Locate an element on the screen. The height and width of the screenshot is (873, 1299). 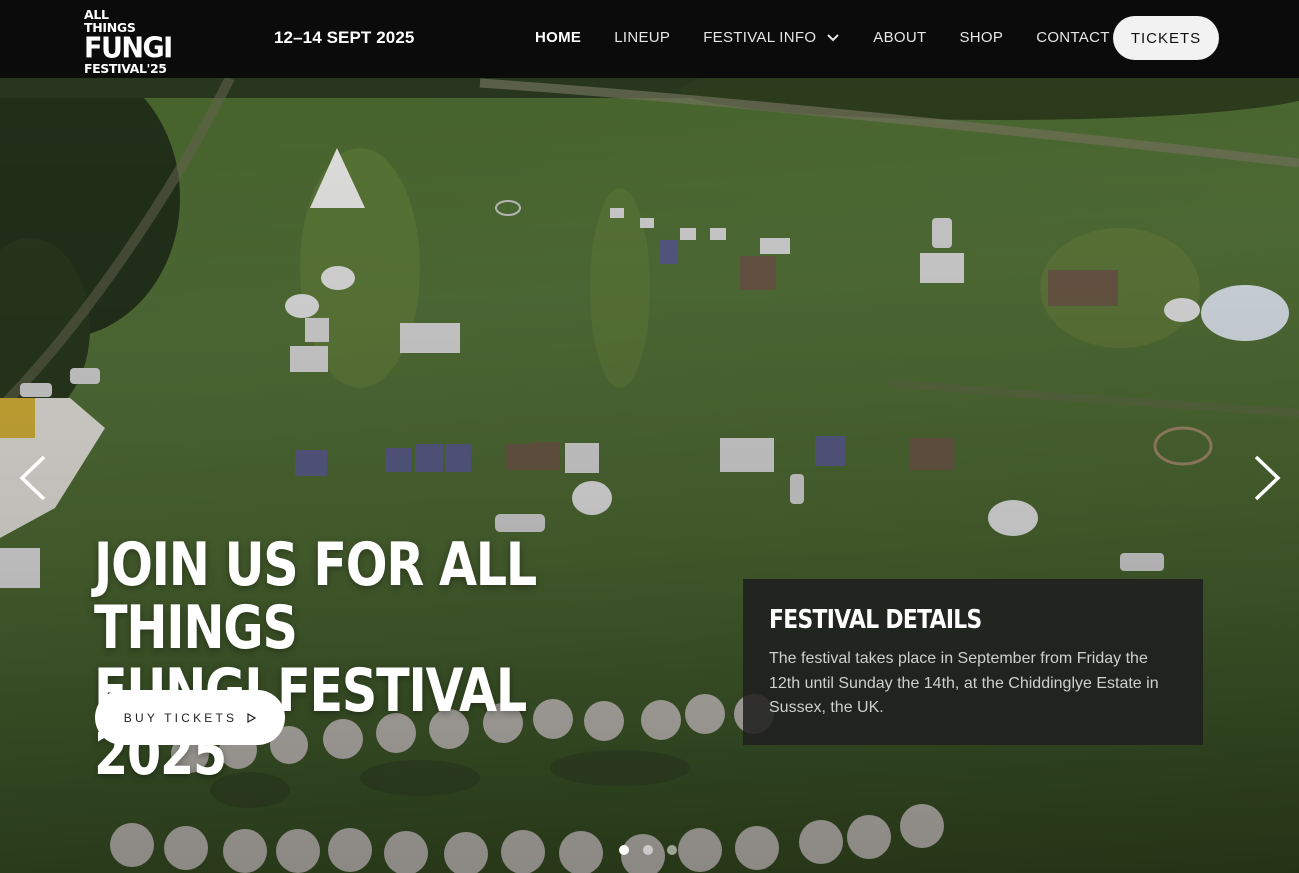
nav-lineup-label: LINEUP is located at coordinates (642, 37).